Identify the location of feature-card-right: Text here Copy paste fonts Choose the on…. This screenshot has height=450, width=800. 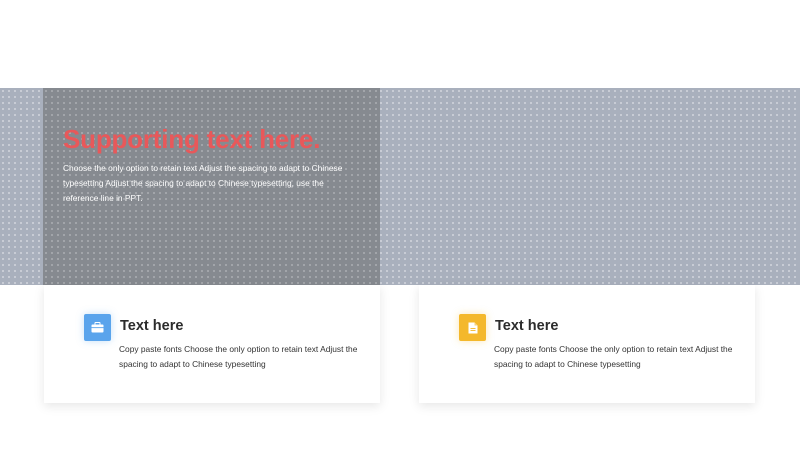
(587, 344).